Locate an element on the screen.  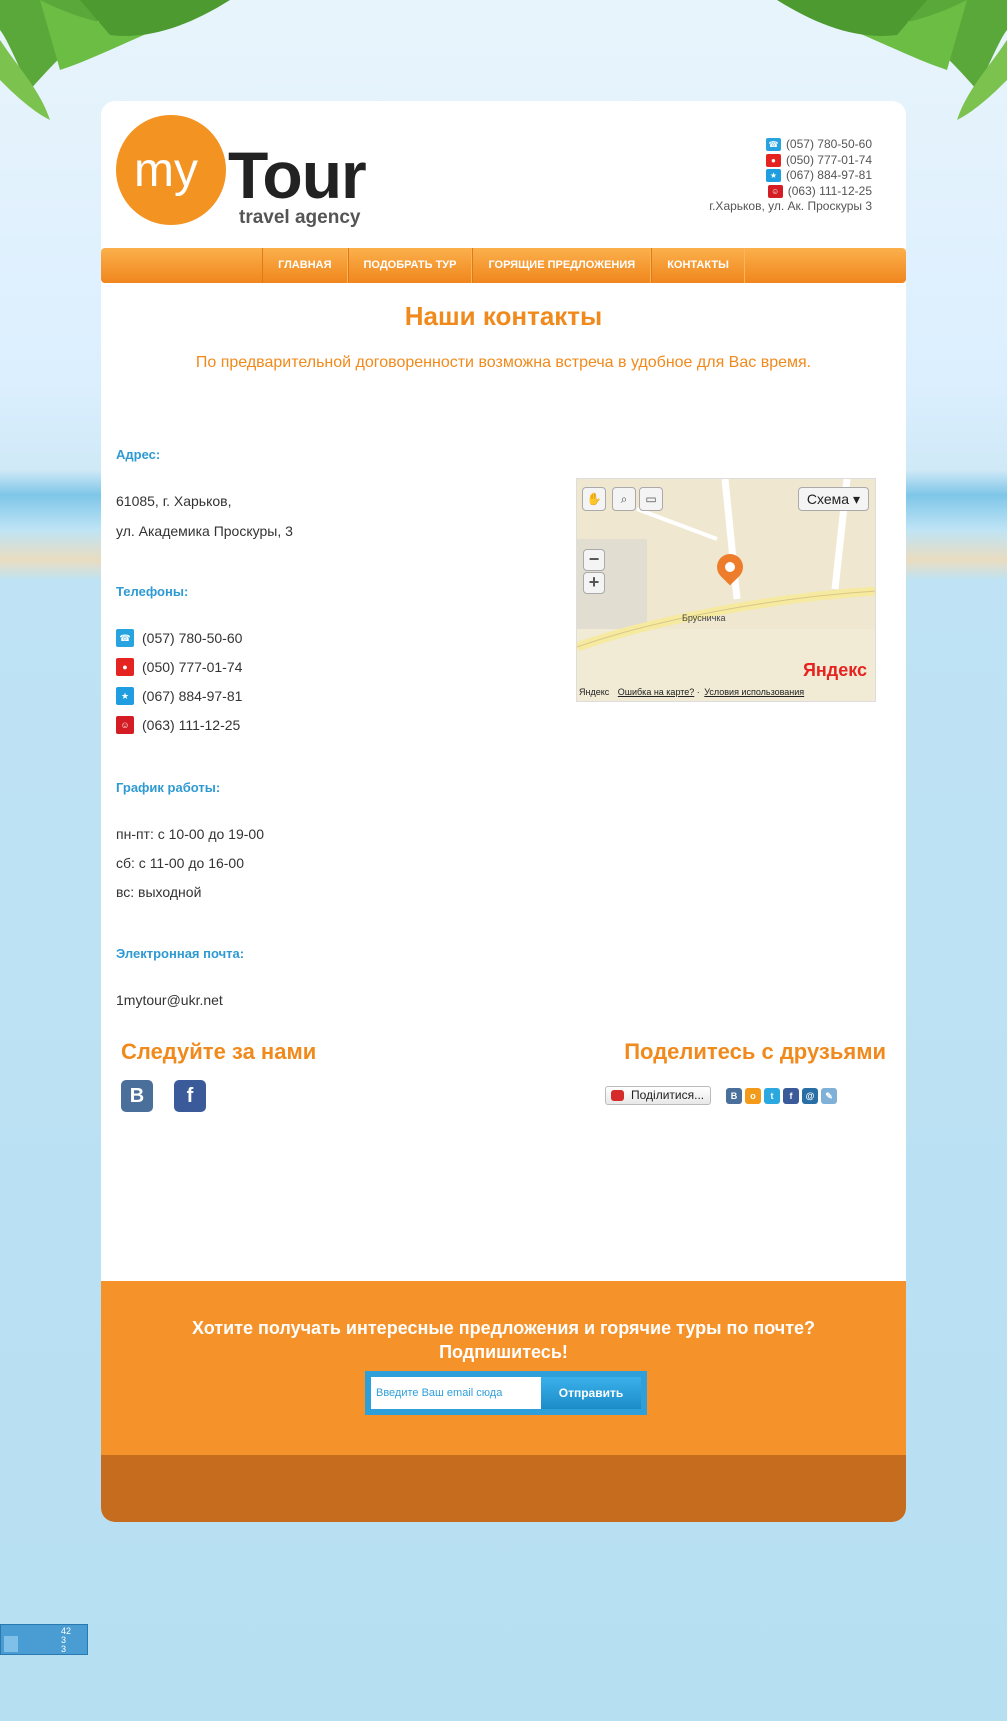
email-label: Электронная почта: is located at coordinates (180, 953).